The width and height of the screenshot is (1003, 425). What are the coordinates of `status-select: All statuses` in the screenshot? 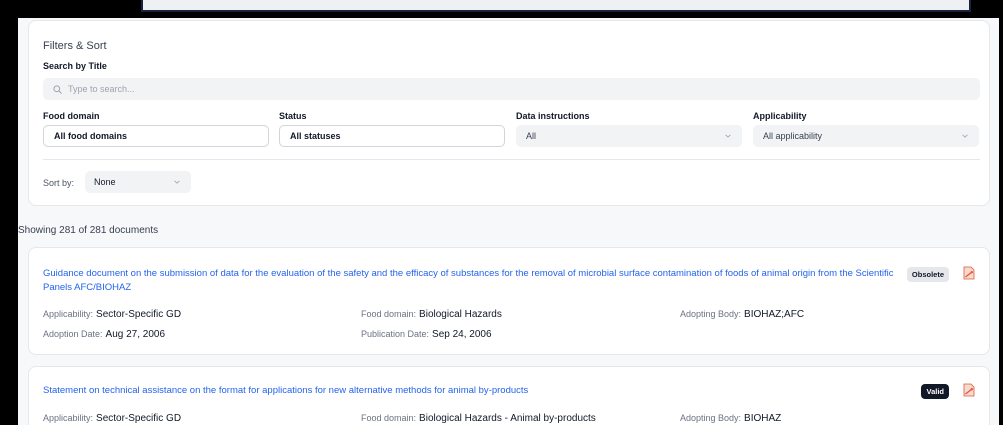 It's located at (392, 136).